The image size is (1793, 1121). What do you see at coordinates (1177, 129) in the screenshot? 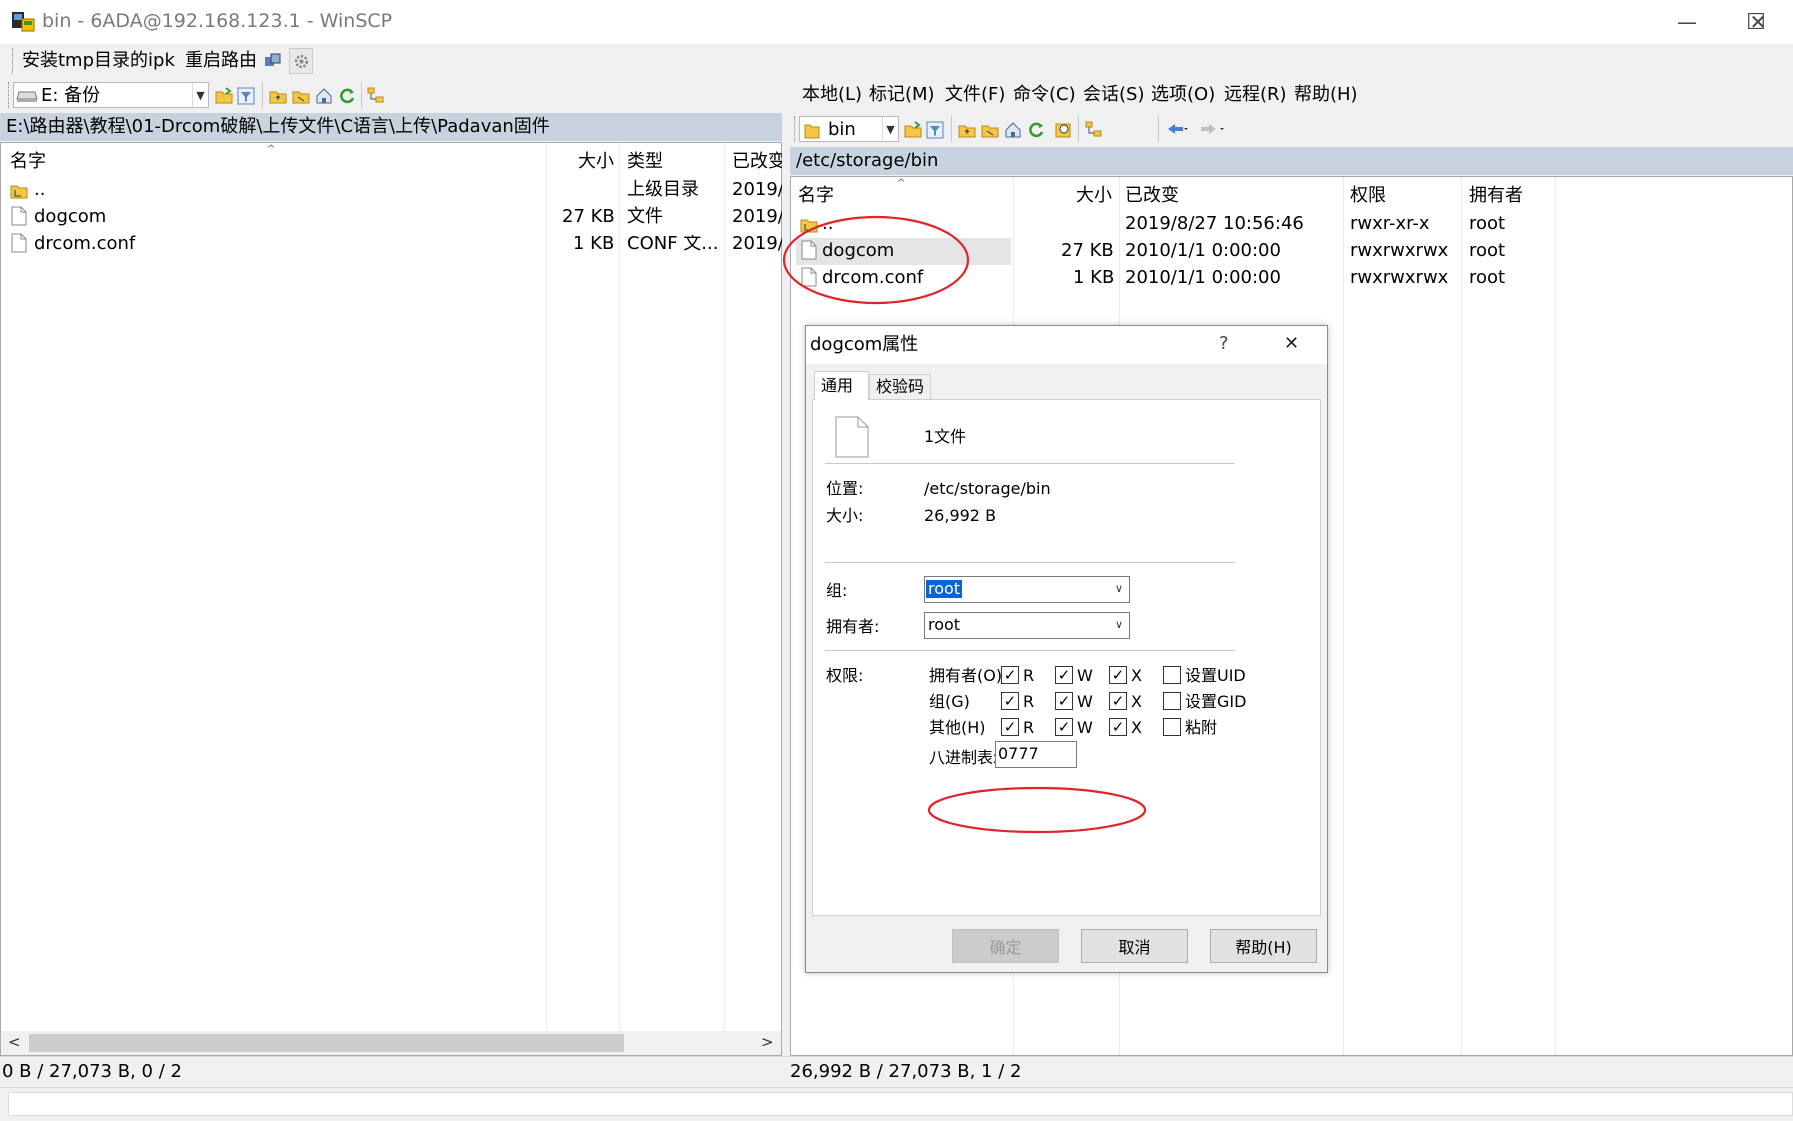
I see `back-arrow-icon` at bounding box center [1177, 129].